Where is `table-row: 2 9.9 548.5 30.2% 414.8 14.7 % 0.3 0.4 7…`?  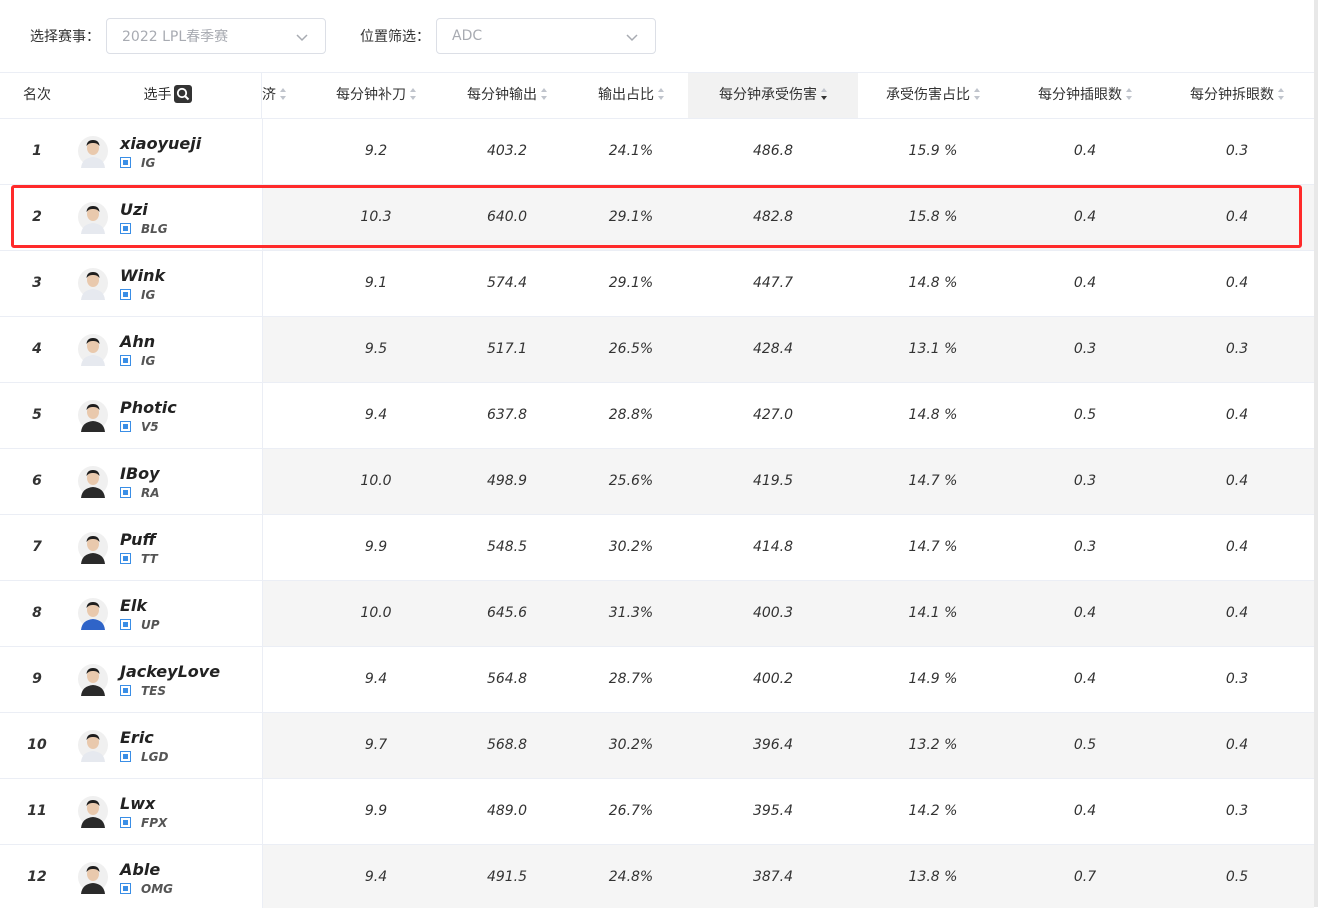
table-row: 2 9.9 548.5 30.2% 414.8 14.7 % 0.3 0.4 7… is located at coordinates (657, 548).